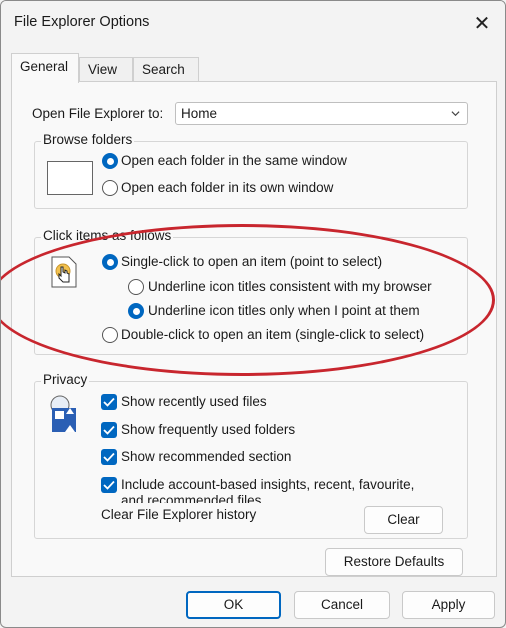 This screenshot has height=628, width=506. I want to click on open-to-value: Home, so click(199, 113).